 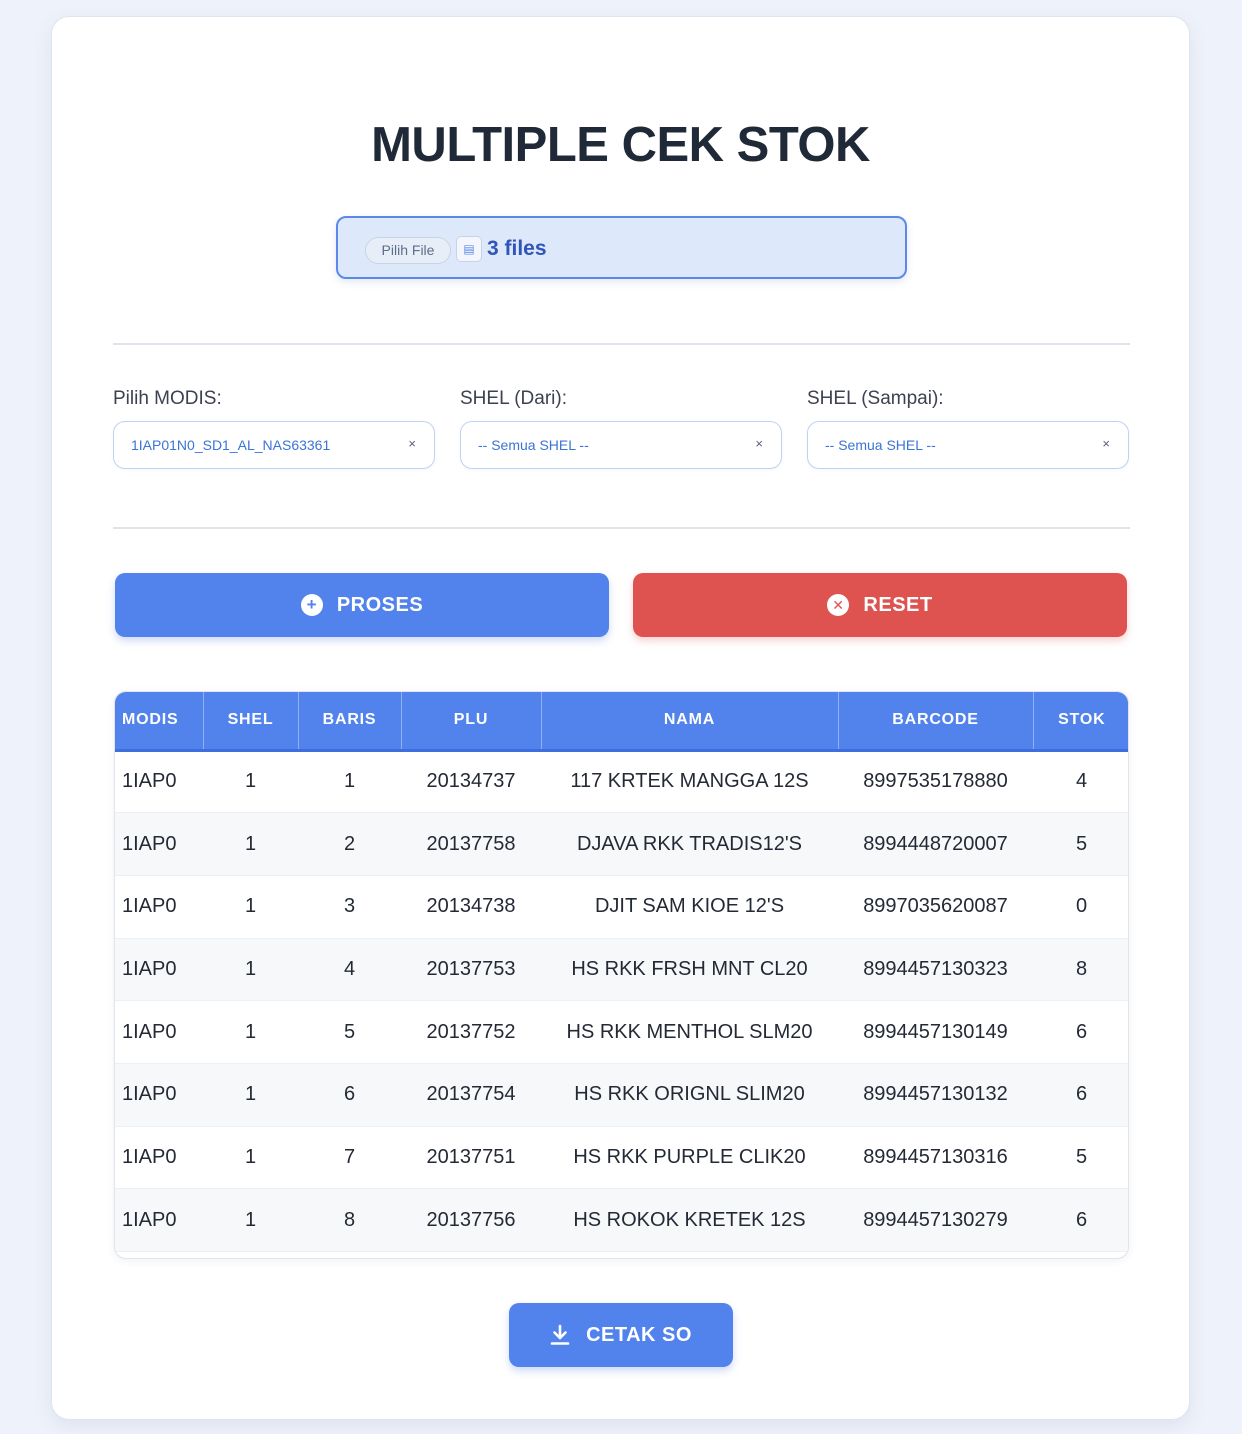 I want to click on table-cell: HS RKK FRSH MNT CL20, so click(x=689, y=968).